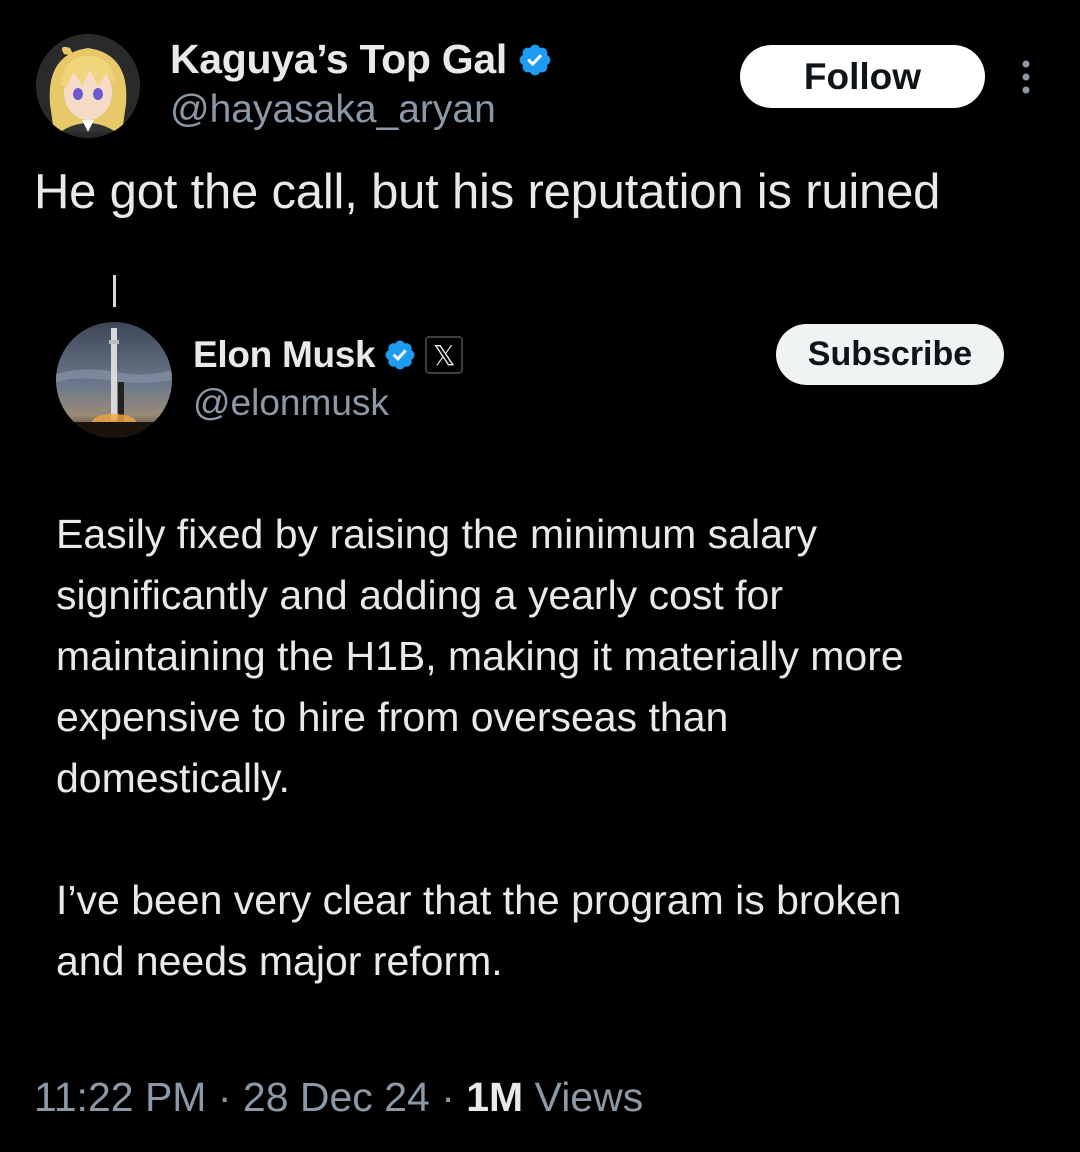 The width and height of the screenshot is (1080, 1152). Describe the element at coordinates (333, 110) in the screenshot. I see `author-handle: @hayasaka_aryan` at that location.